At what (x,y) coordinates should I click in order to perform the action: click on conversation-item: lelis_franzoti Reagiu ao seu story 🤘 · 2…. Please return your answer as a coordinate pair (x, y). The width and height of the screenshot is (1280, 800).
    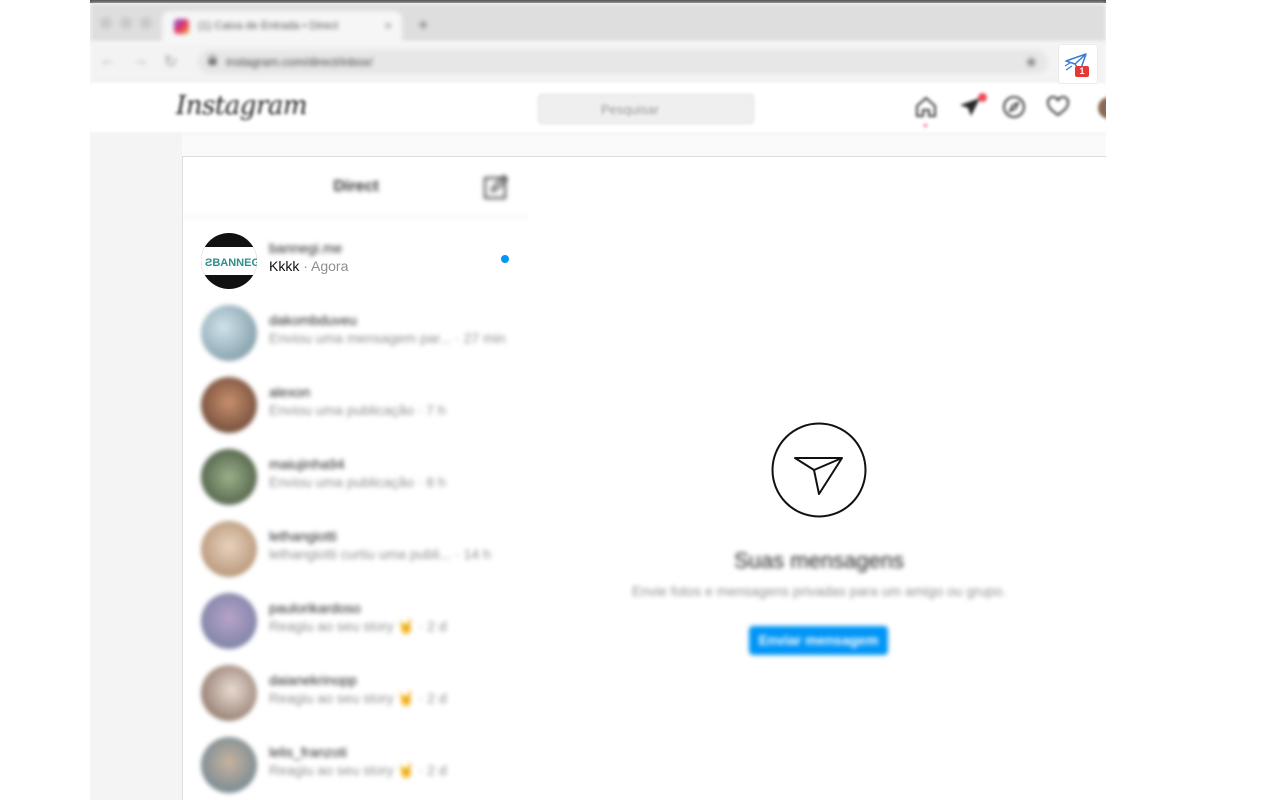
    Looking at the image, I should click on (356, 764).